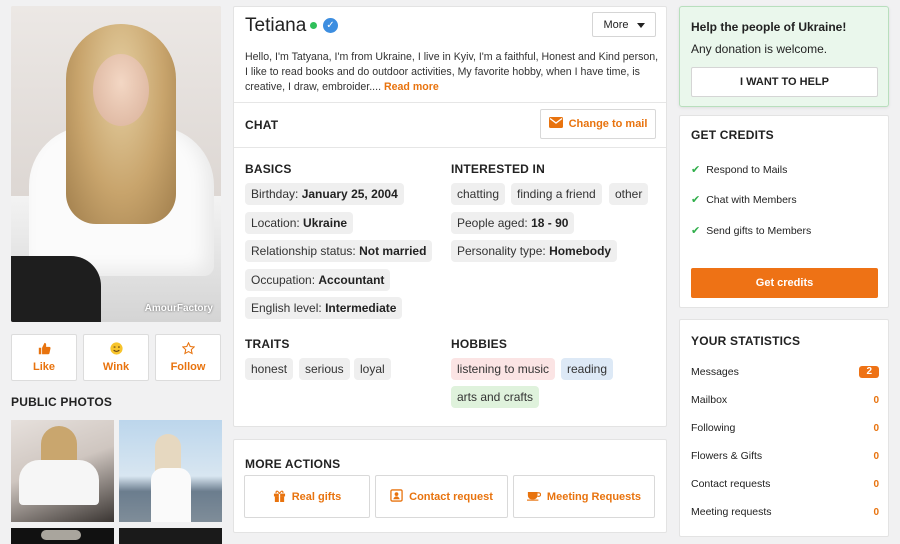 This screenshot has height=544, width=900. I want to click on statistics-title: YOUR STATISTICS, so click(746, 341).